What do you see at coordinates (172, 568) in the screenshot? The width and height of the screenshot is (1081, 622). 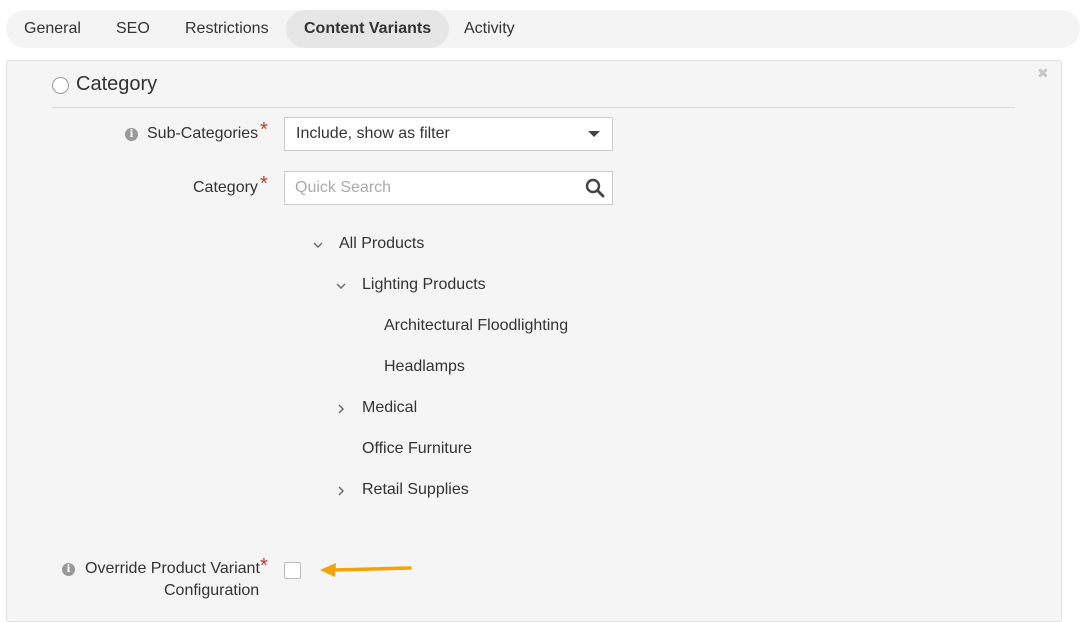 I see `override-label-line1: Override Product Variant` at bounding box center [172, 568].